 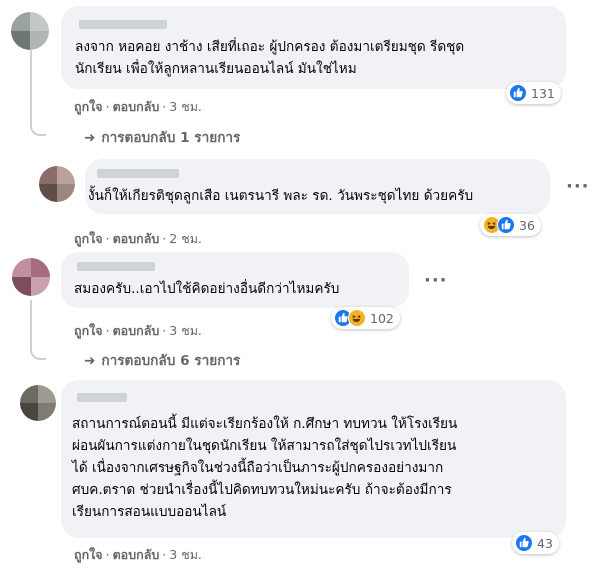 I want to click on reaction-count: 36, so click(x=527, y=225).